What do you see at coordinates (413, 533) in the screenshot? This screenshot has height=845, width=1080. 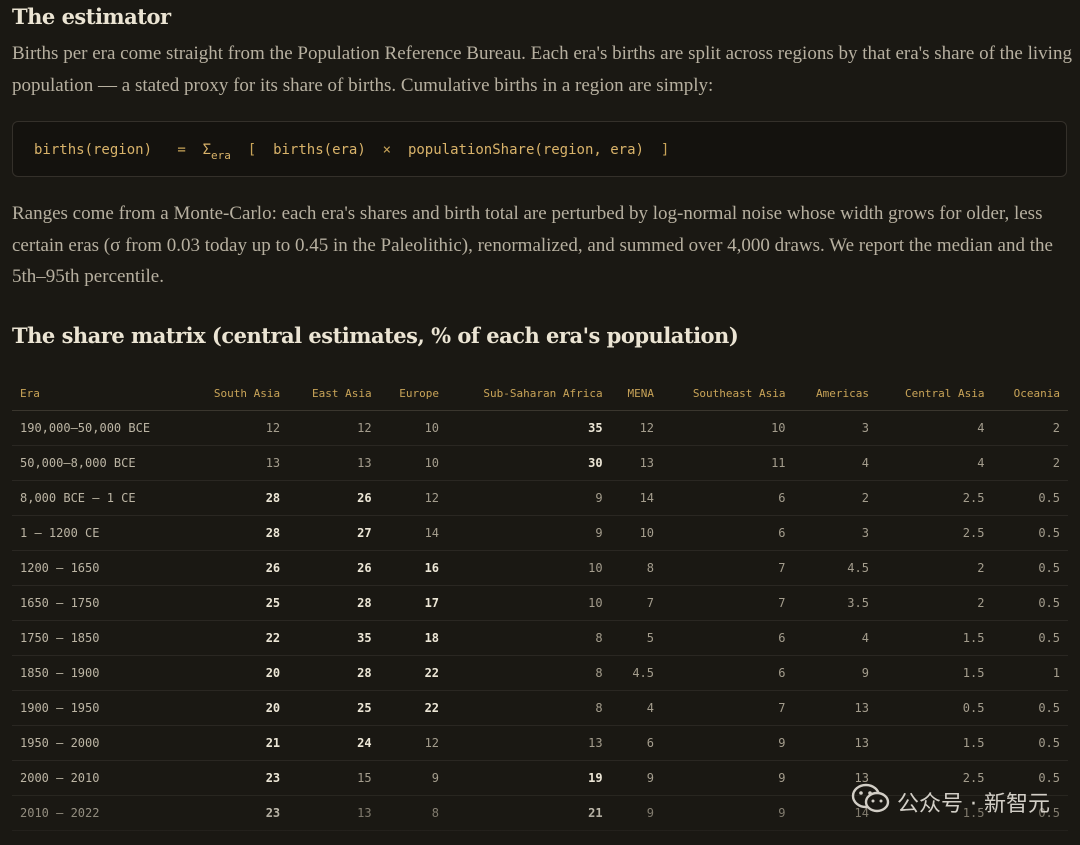 I see `share-cell: 14` at bounding box center [413, 533].